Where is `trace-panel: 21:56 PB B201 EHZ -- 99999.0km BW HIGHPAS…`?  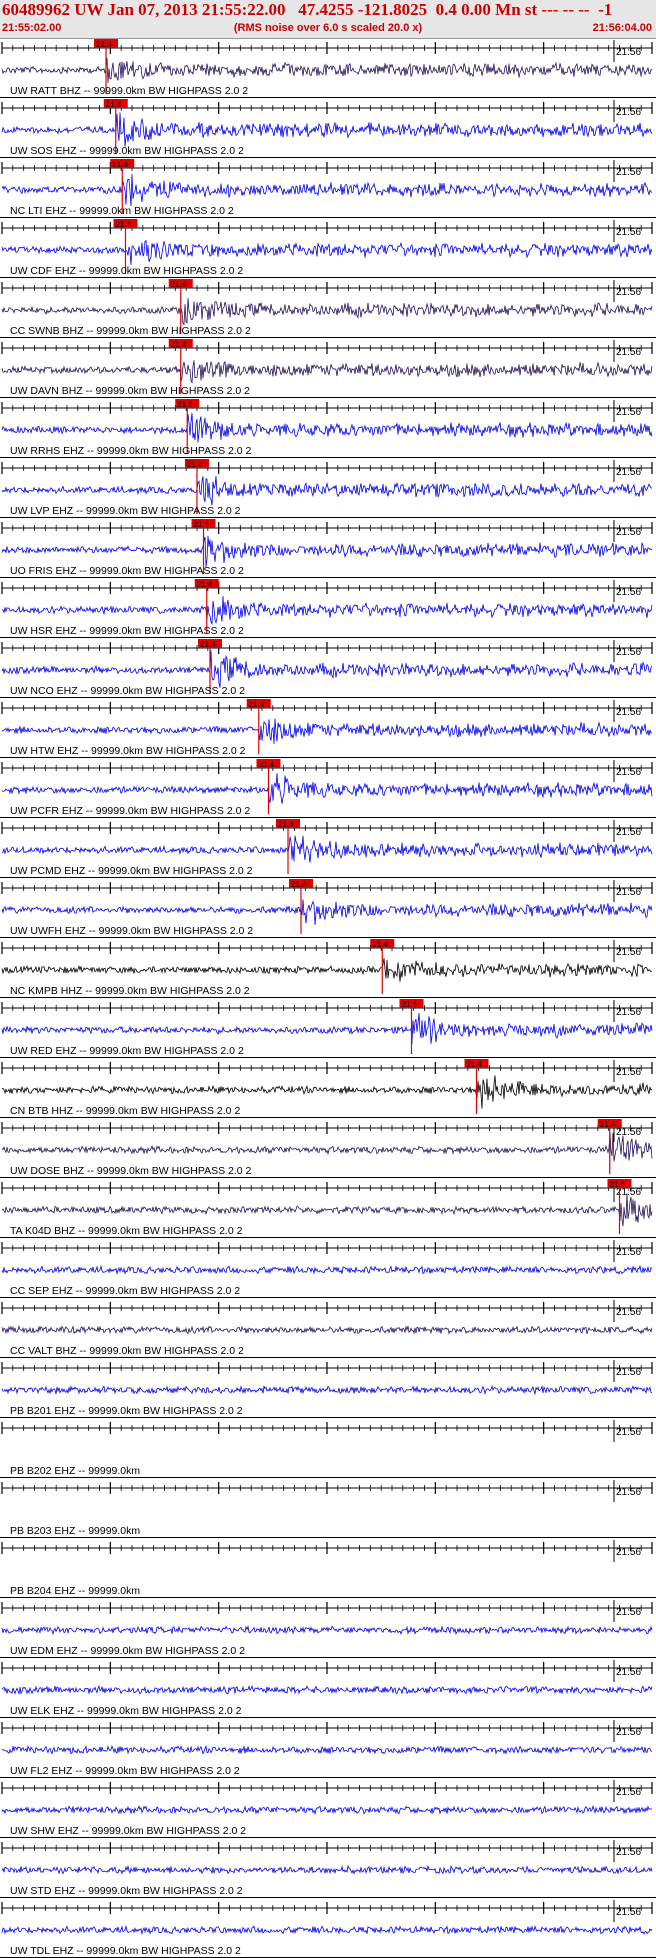
trace-panel: 21:56 PB B201 EHZ -- 99999.0km BW HIGHPAS… is located at coordinates (328, 1389).